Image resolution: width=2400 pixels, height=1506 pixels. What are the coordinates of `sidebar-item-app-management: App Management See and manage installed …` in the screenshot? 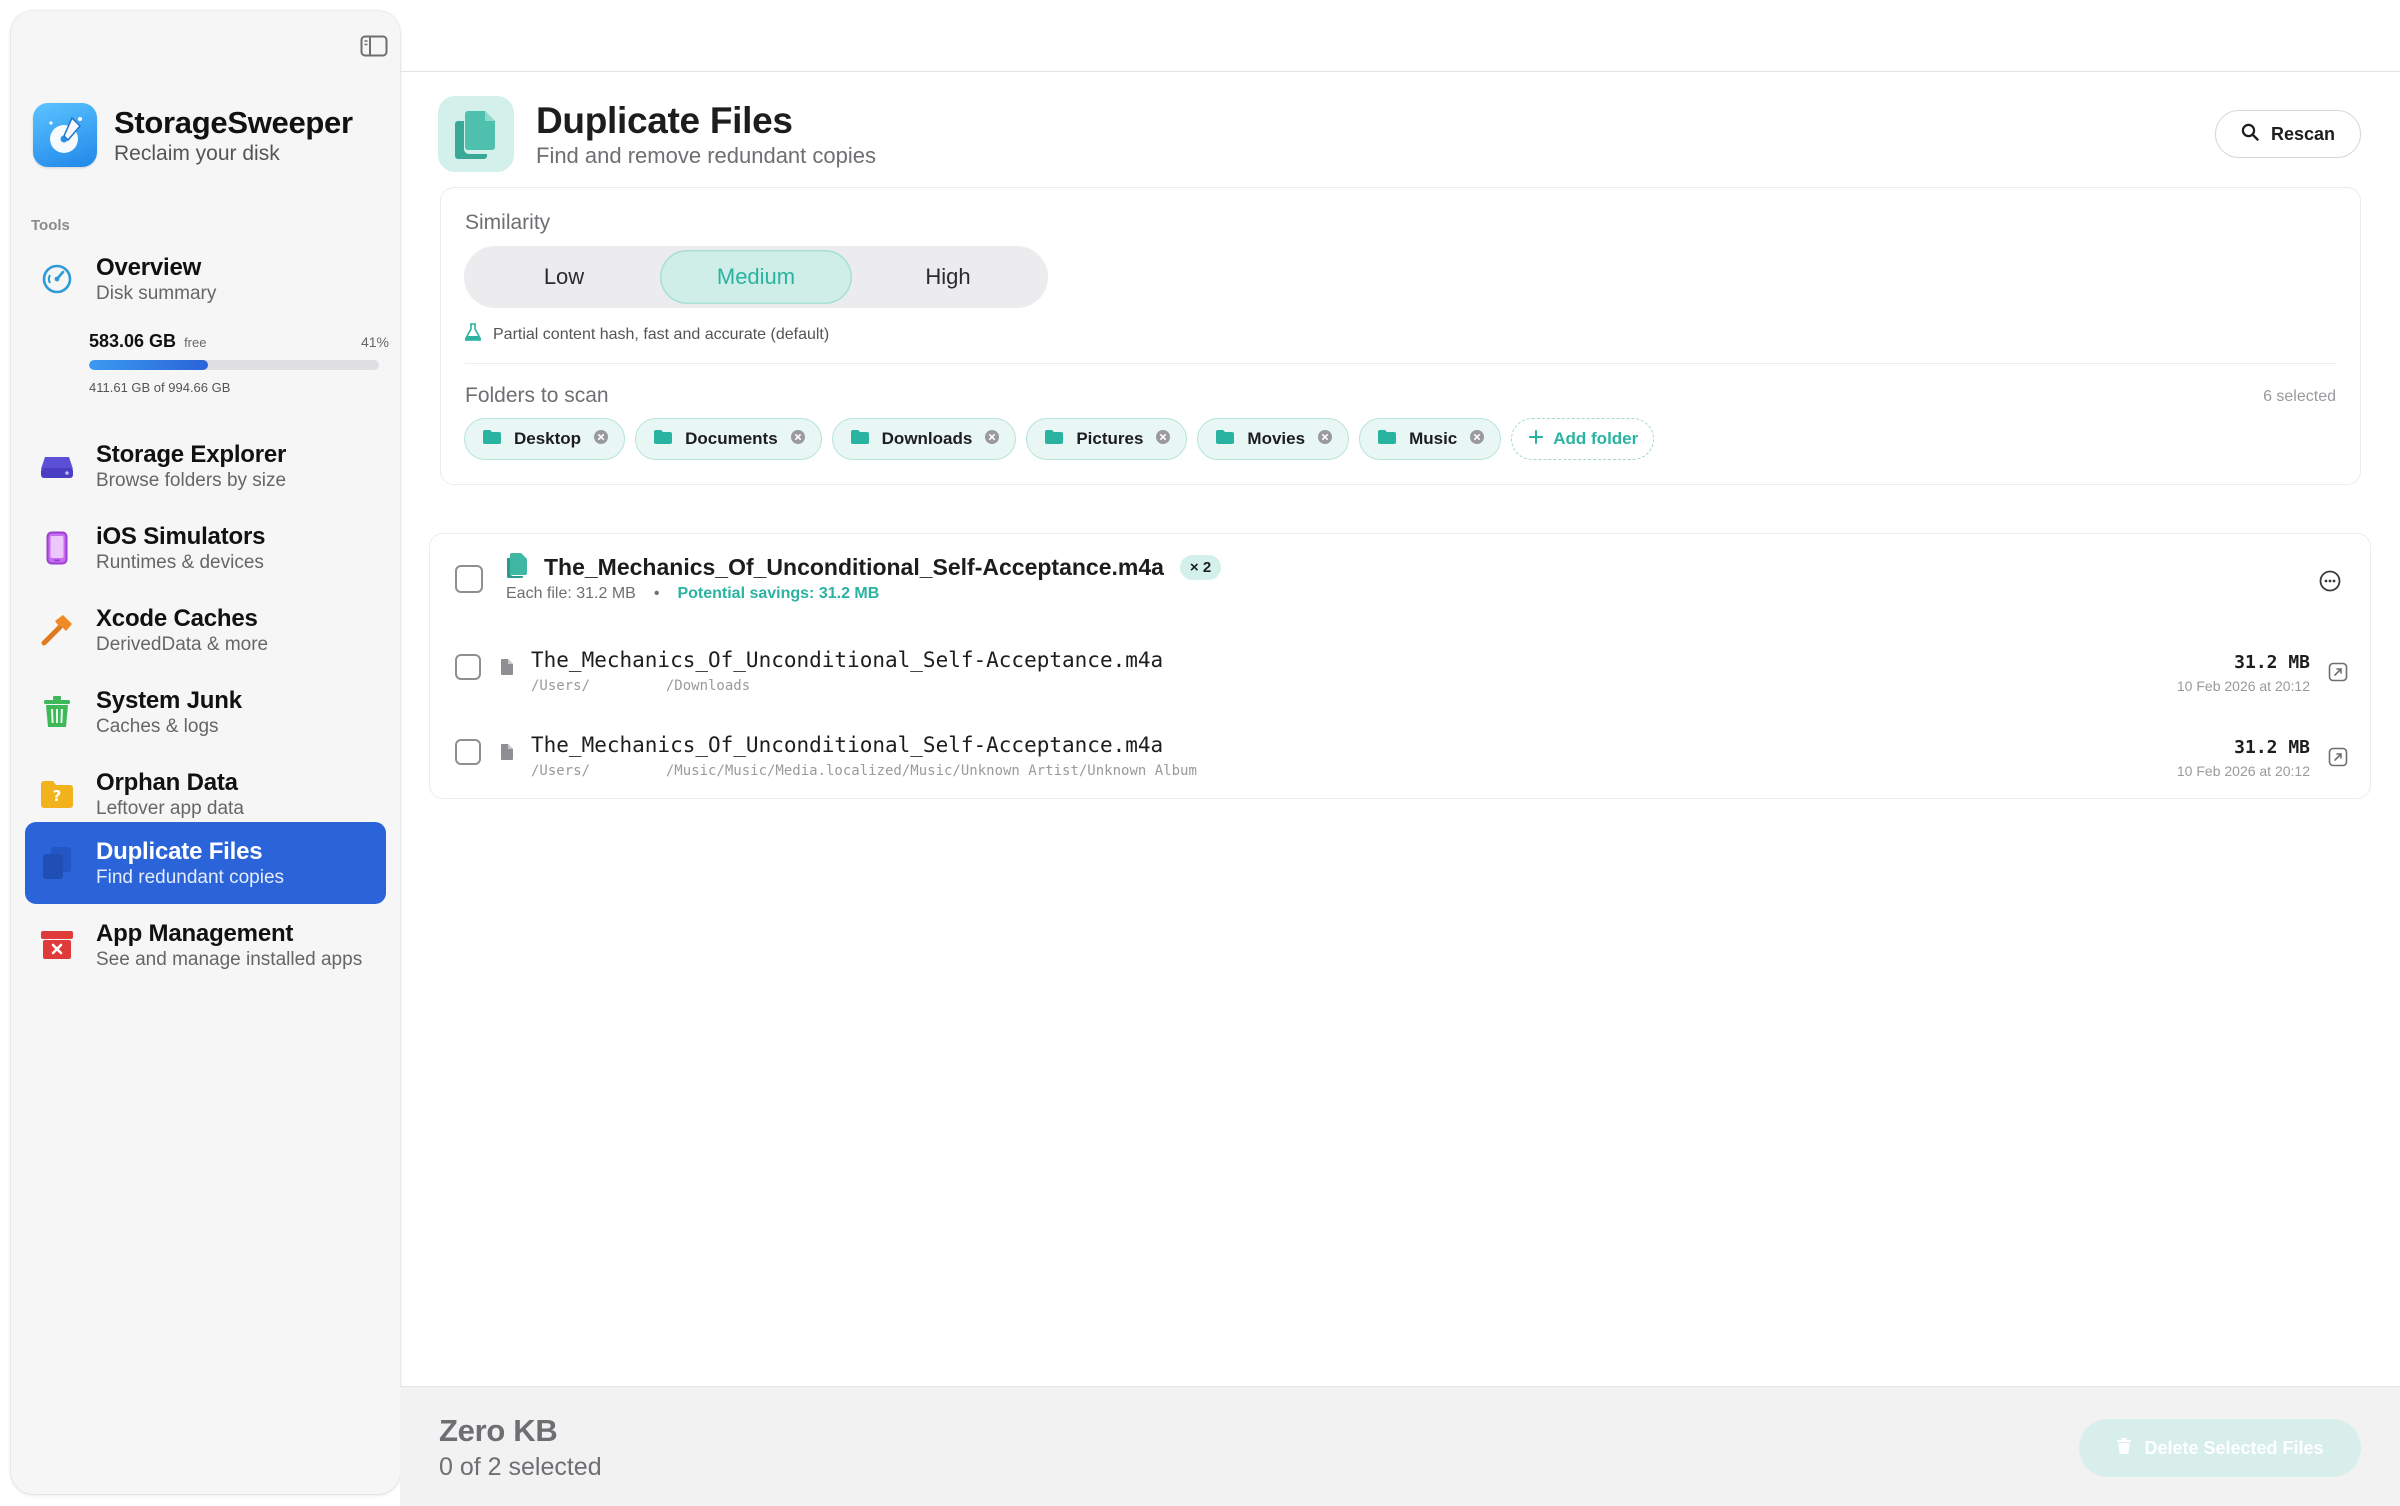 It's located at (205, 945).